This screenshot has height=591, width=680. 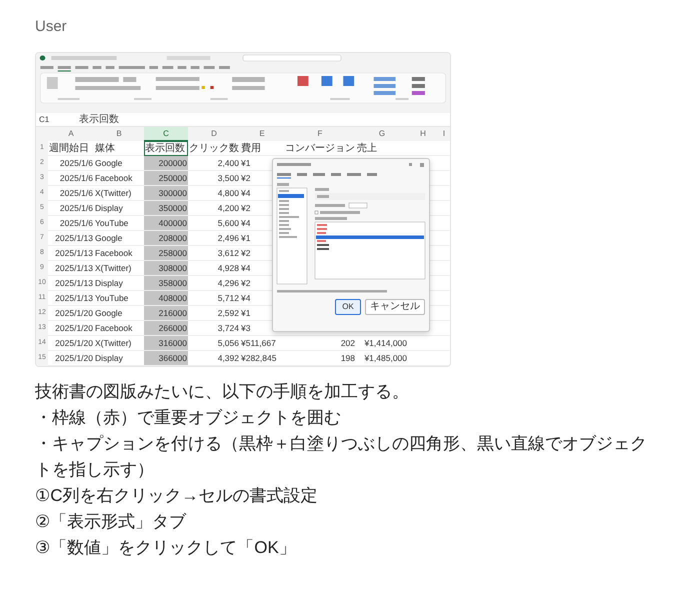 What do you see at coordinates (214, 253) in the screenshot?
I see `table-cell: 3,612` at bounding box center [214, 253].